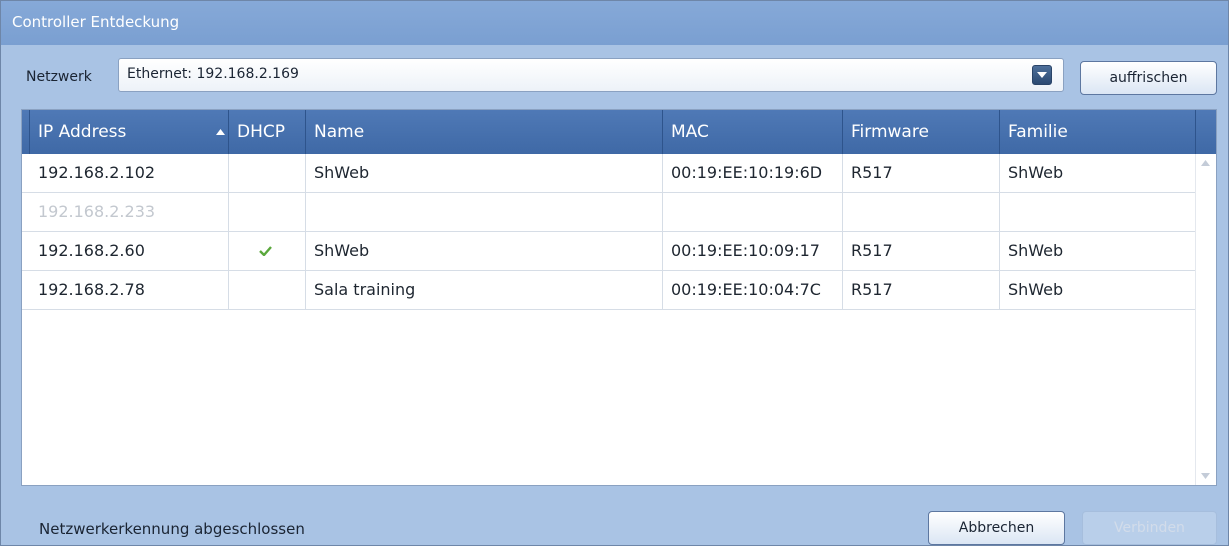  I want to click on checkmark-icon, so click(265, 251).